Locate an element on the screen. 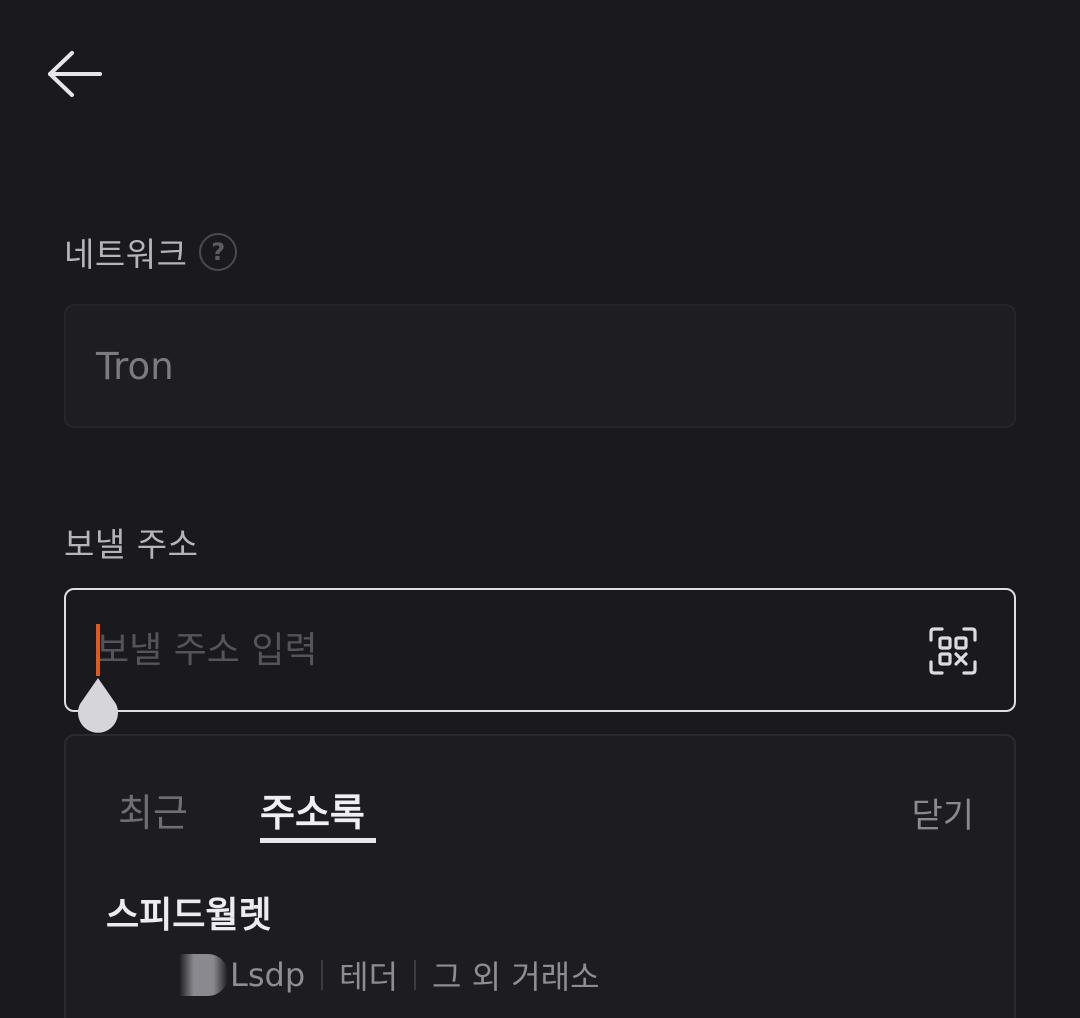 The width and height of the screenshot is (1080, 1018). tab-recent: 최근 is located at coordinates (153, 809).